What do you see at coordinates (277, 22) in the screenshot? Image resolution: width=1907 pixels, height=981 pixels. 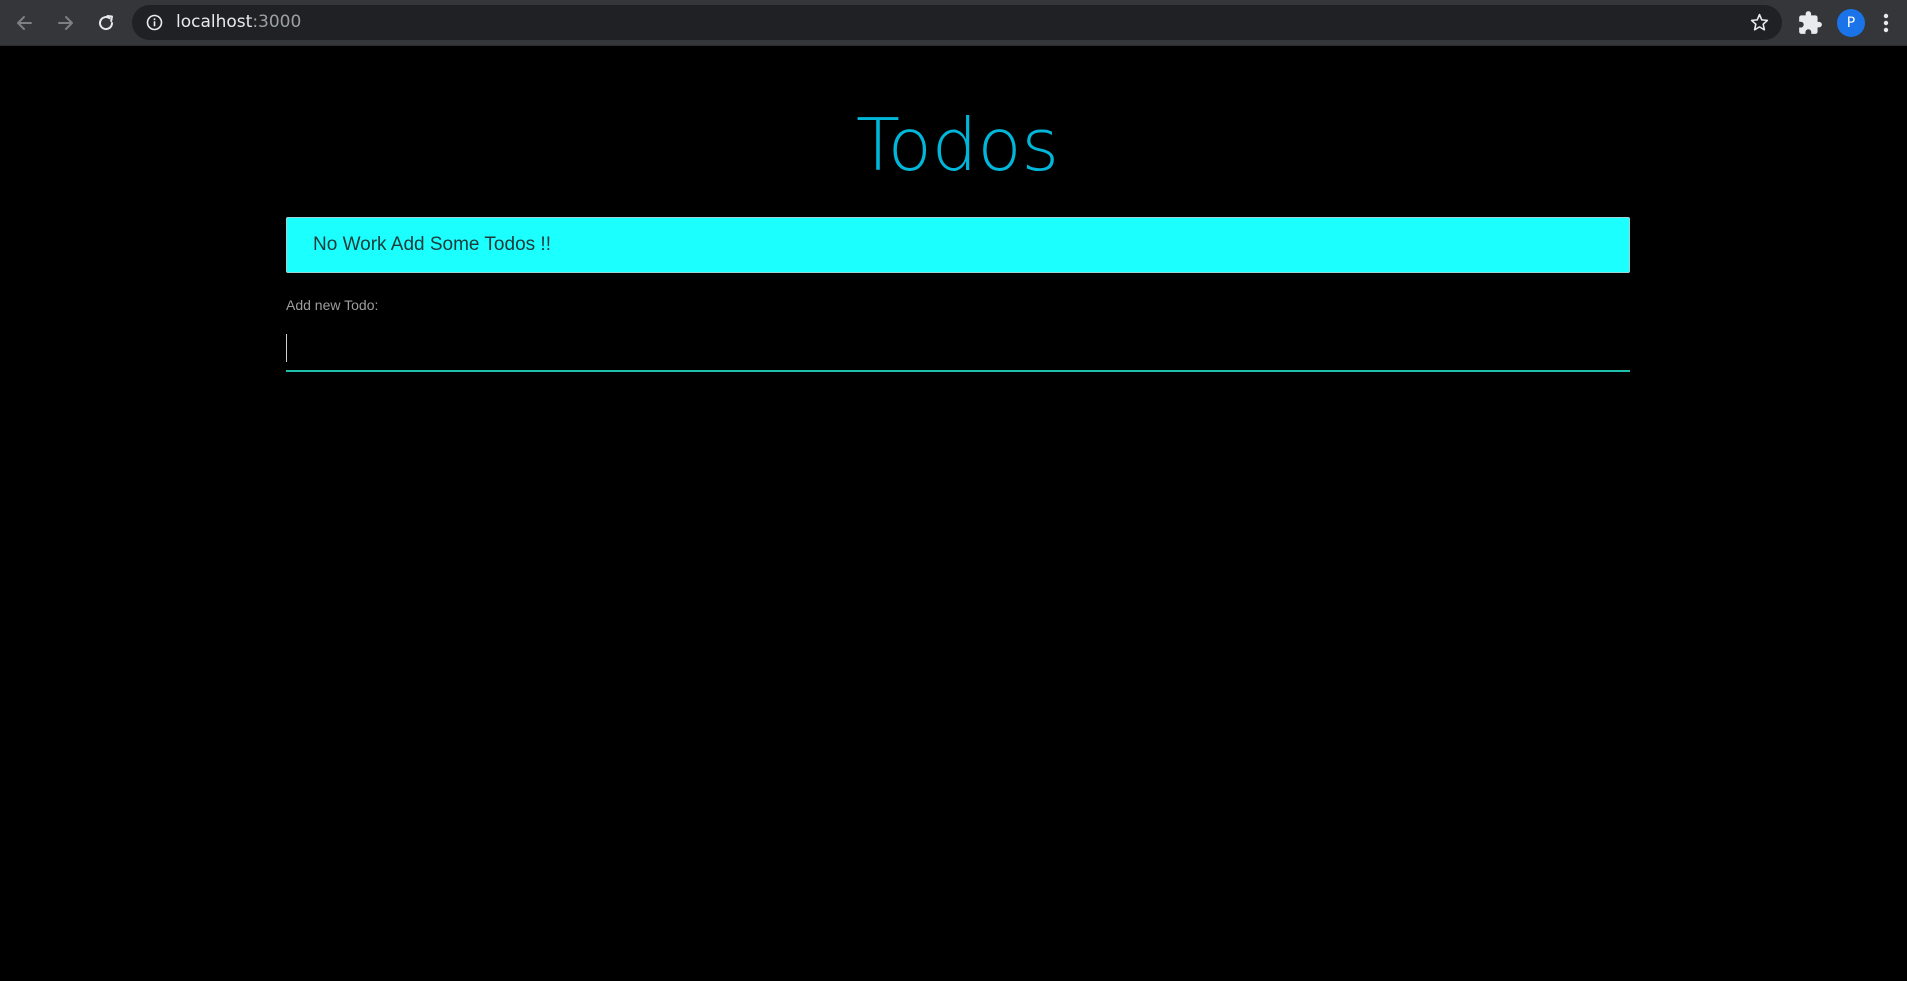 I see `url-port: :3000` at bounding box center [277, 22].